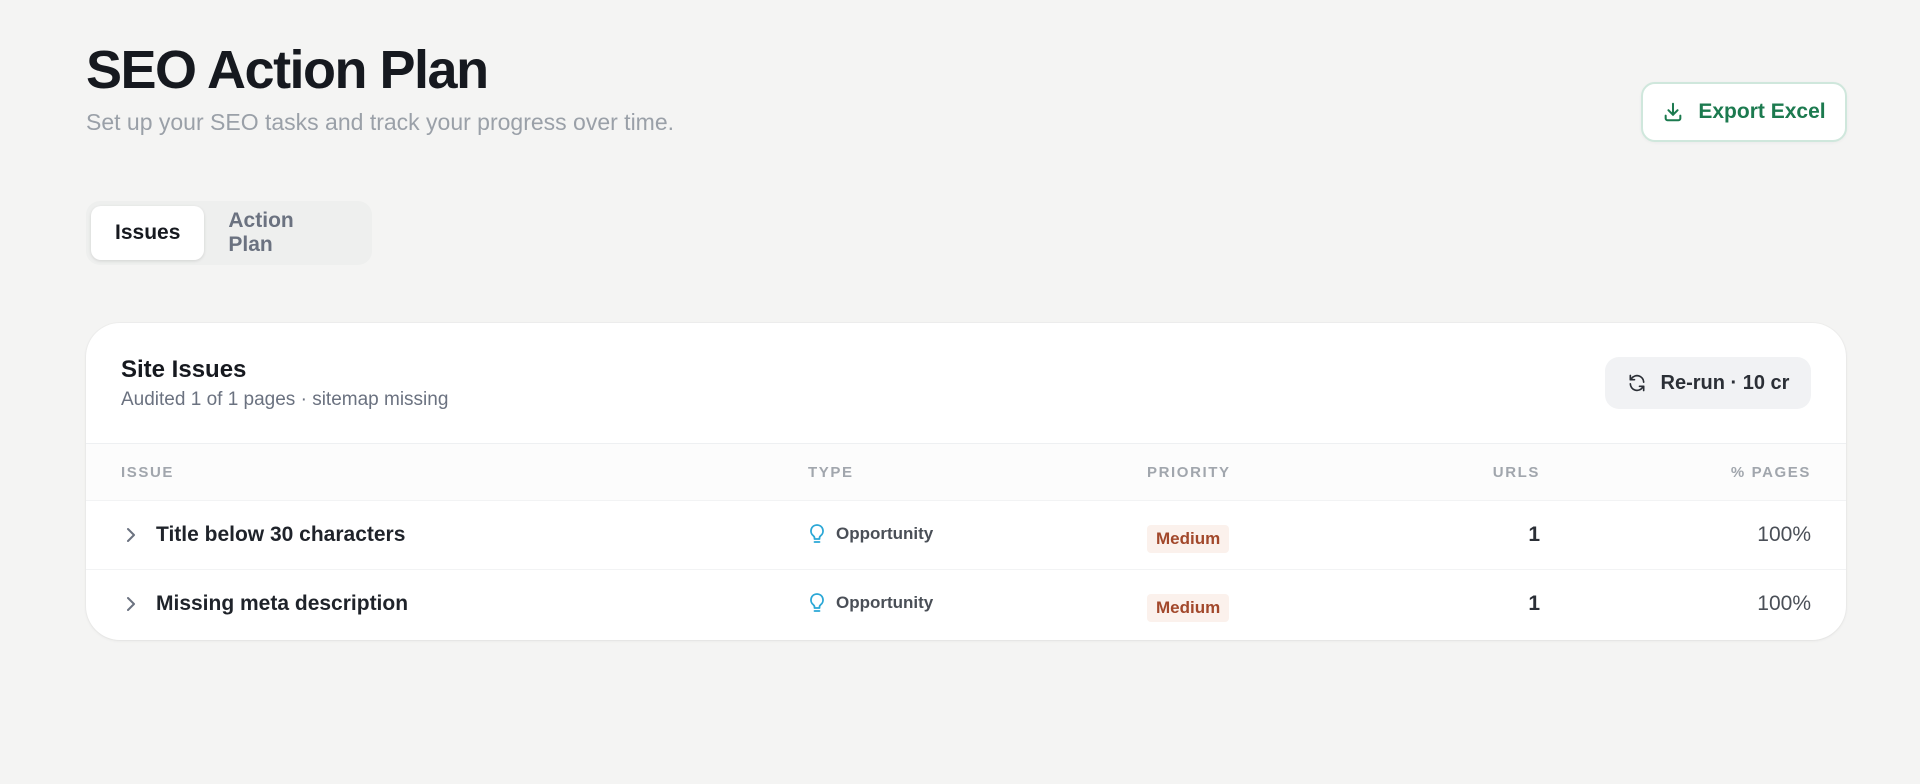 Image resolution: width=1920 pixels, height=784 pixels. Describe the element at coordinates (1725, 382) in the screenshot. I see `rerun-label: Re-run · 10 cr` at that location.